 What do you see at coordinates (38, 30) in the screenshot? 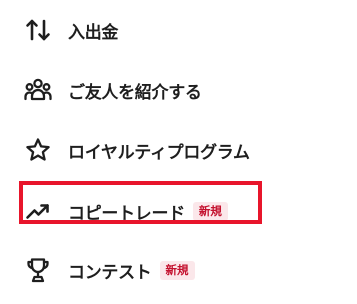
I see `deposit-withdraw-arrows-icon` at bounding box center [38, 30].